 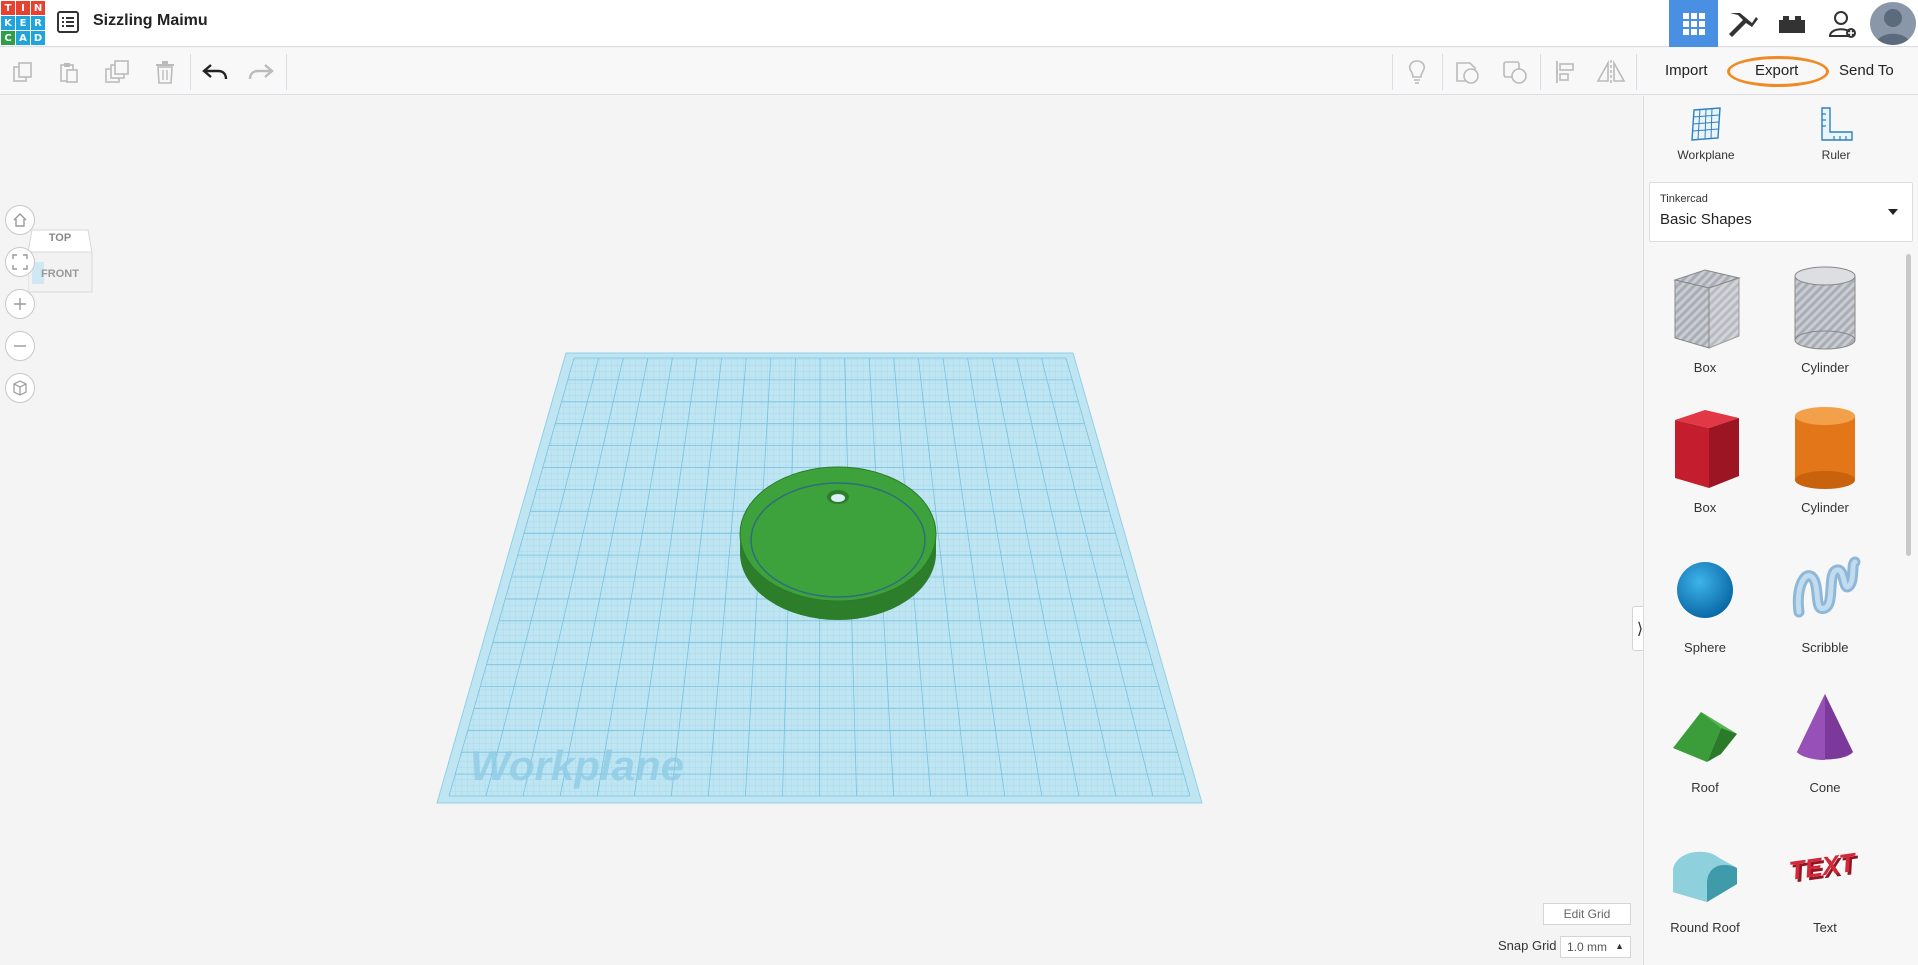 What do you see at coordinates (8, 8) in the screenshot?
I see `logo-letter: T` at bounding box center [8, 8].